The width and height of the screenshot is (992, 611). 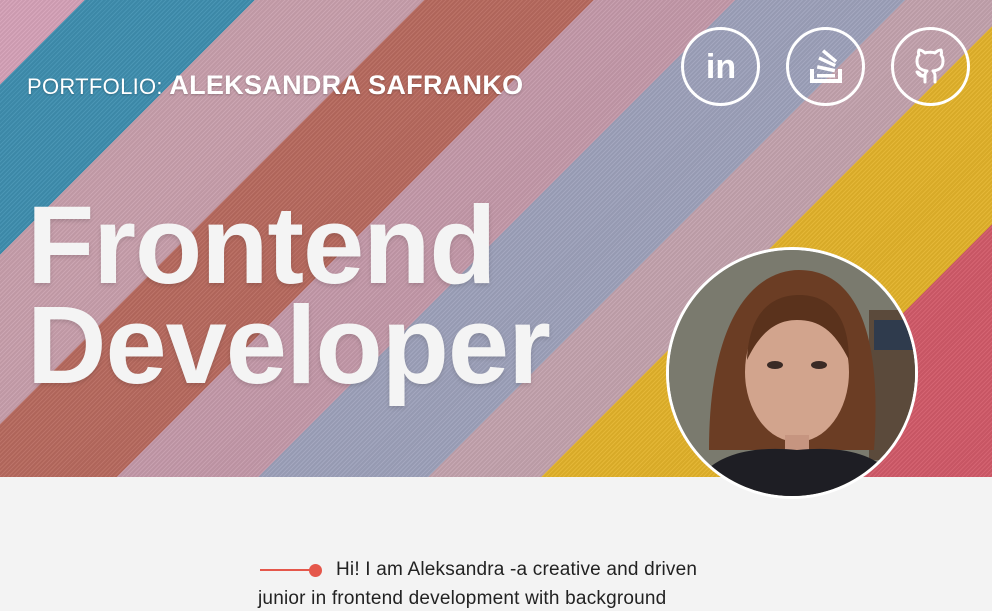 I want to click on portfolio-prefix: PORTFOLIO:, so click(x=95, y=86).